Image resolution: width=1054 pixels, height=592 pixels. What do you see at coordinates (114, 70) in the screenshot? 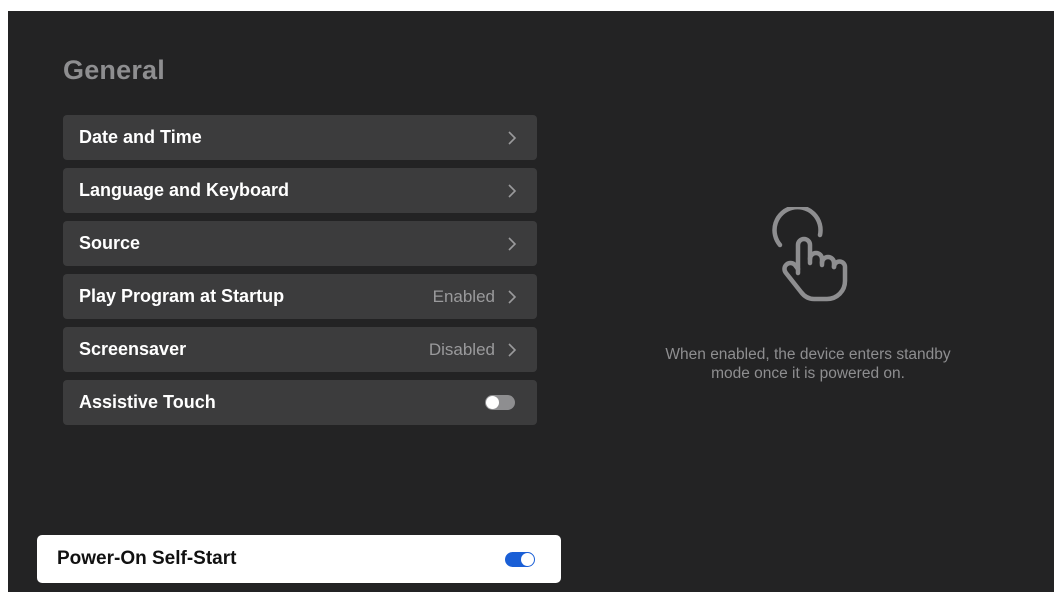
I see `page-title: General` at bounding box center [114, 70].